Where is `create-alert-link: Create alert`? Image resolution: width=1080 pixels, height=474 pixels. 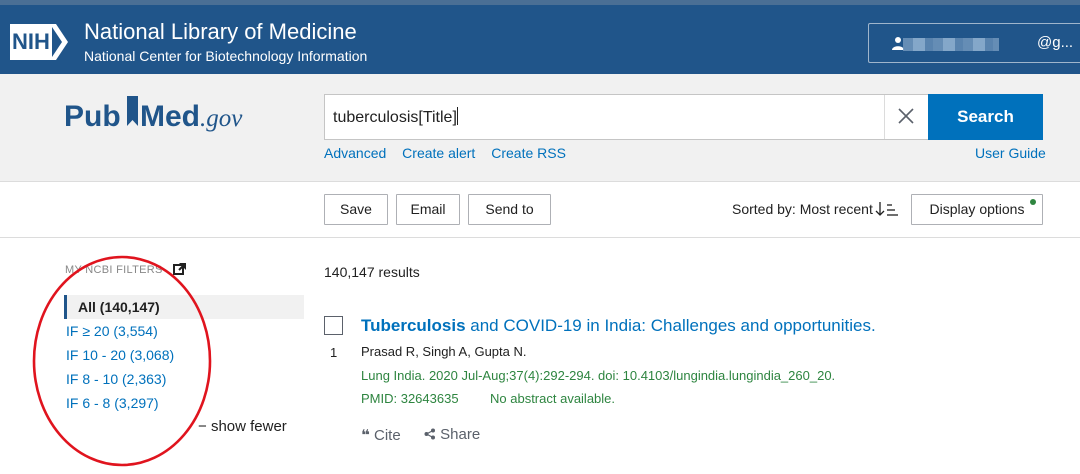
create-alert-link: Create alert is located at coordinates (438, 153).